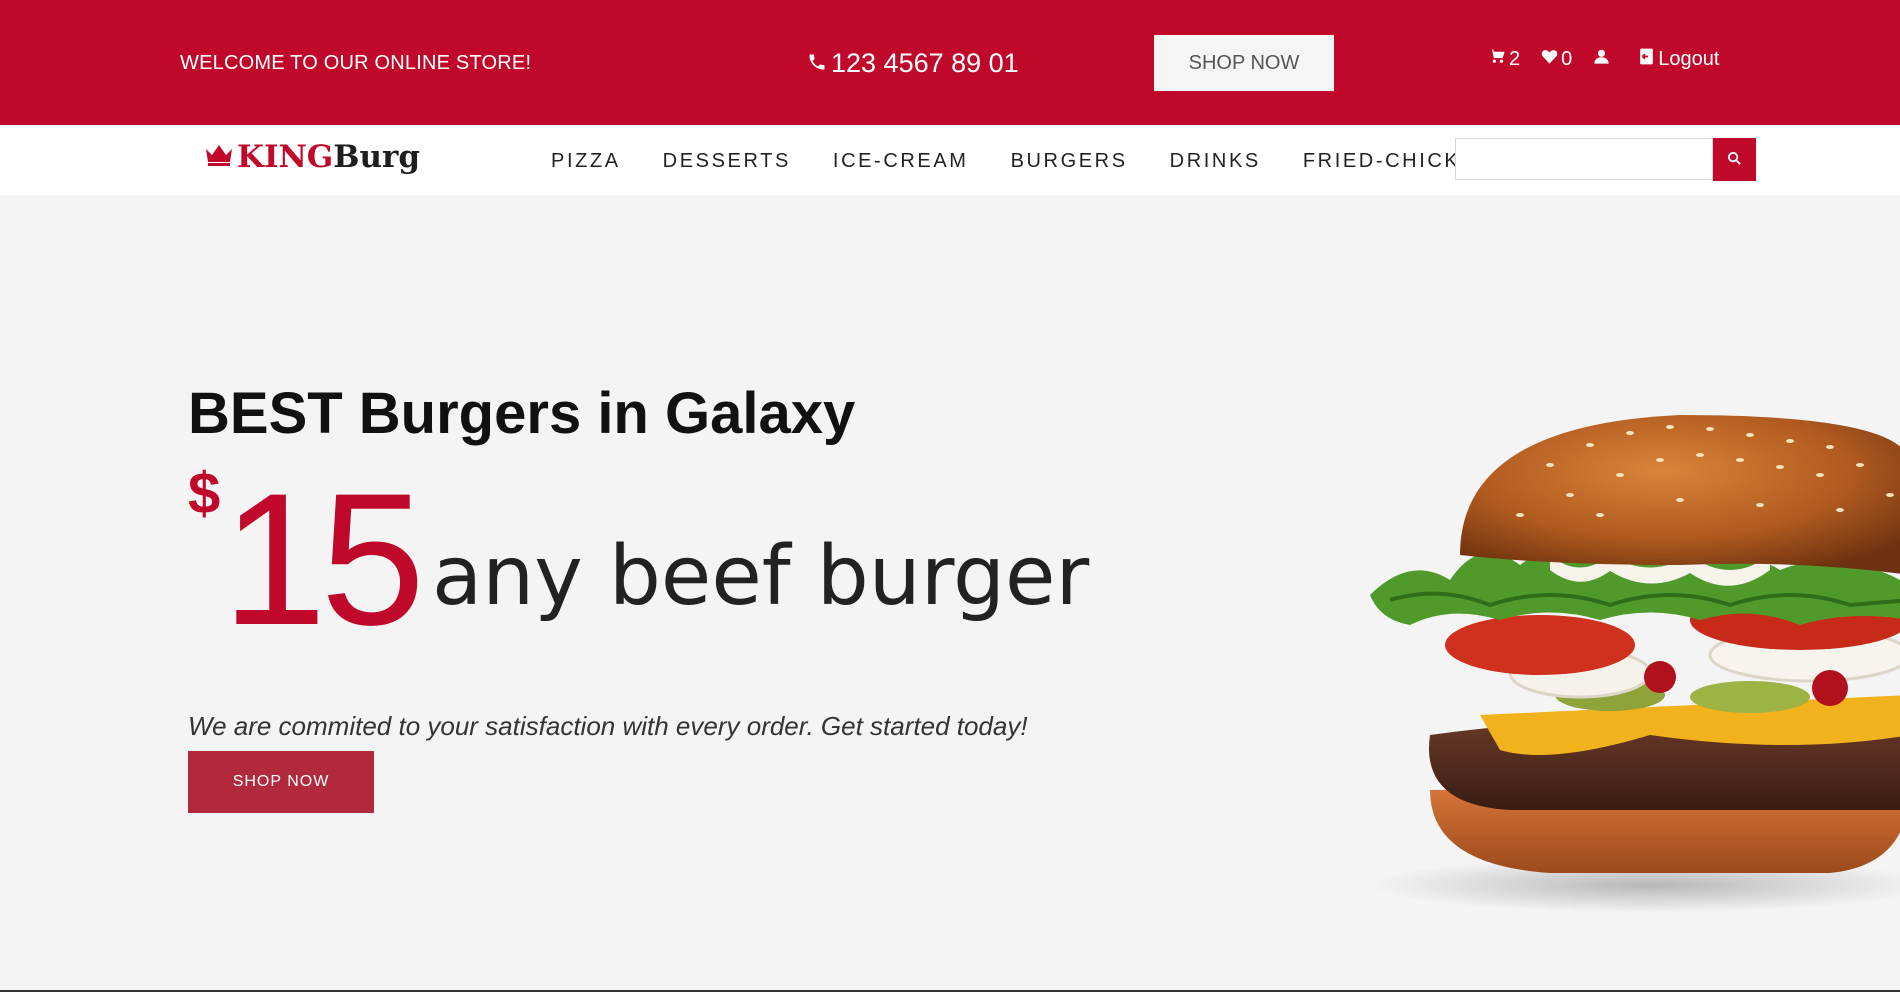  I want to click on search-icon, so click(1734, 160).